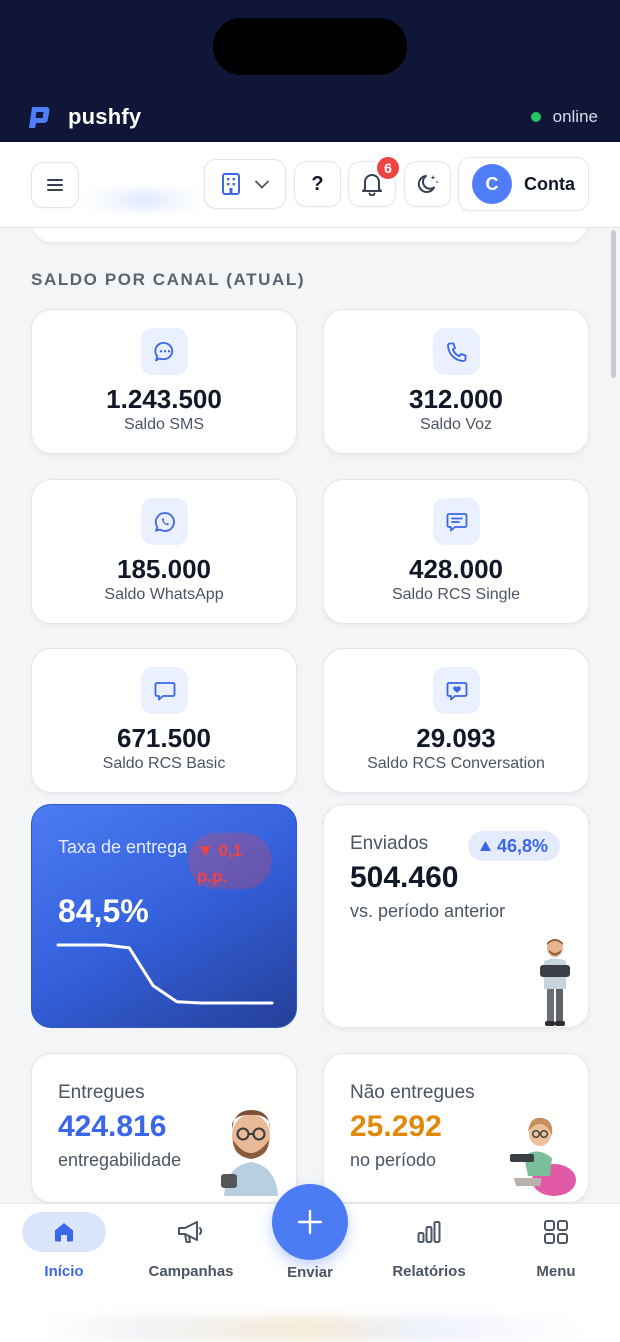 The height and width of the screenshot is (1342, 620). What do you see at coordinates (535, 117) in the screenshot?
I see `online-dot-icon` at bounding box center [535, 117].